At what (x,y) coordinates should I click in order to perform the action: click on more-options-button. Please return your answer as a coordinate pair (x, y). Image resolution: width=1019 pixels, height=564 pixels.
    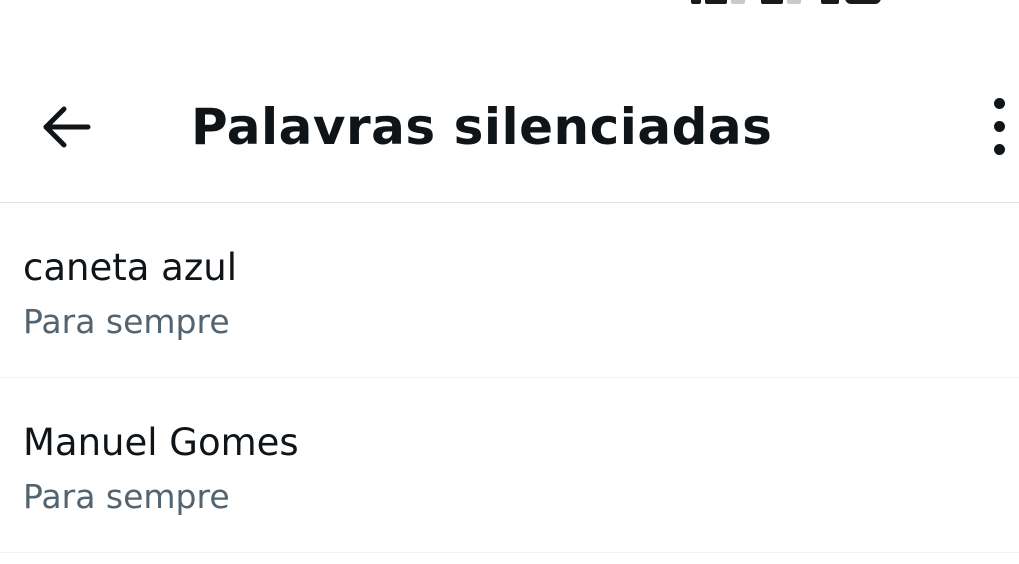
    Looking at the image, I should click on (1004, 127).